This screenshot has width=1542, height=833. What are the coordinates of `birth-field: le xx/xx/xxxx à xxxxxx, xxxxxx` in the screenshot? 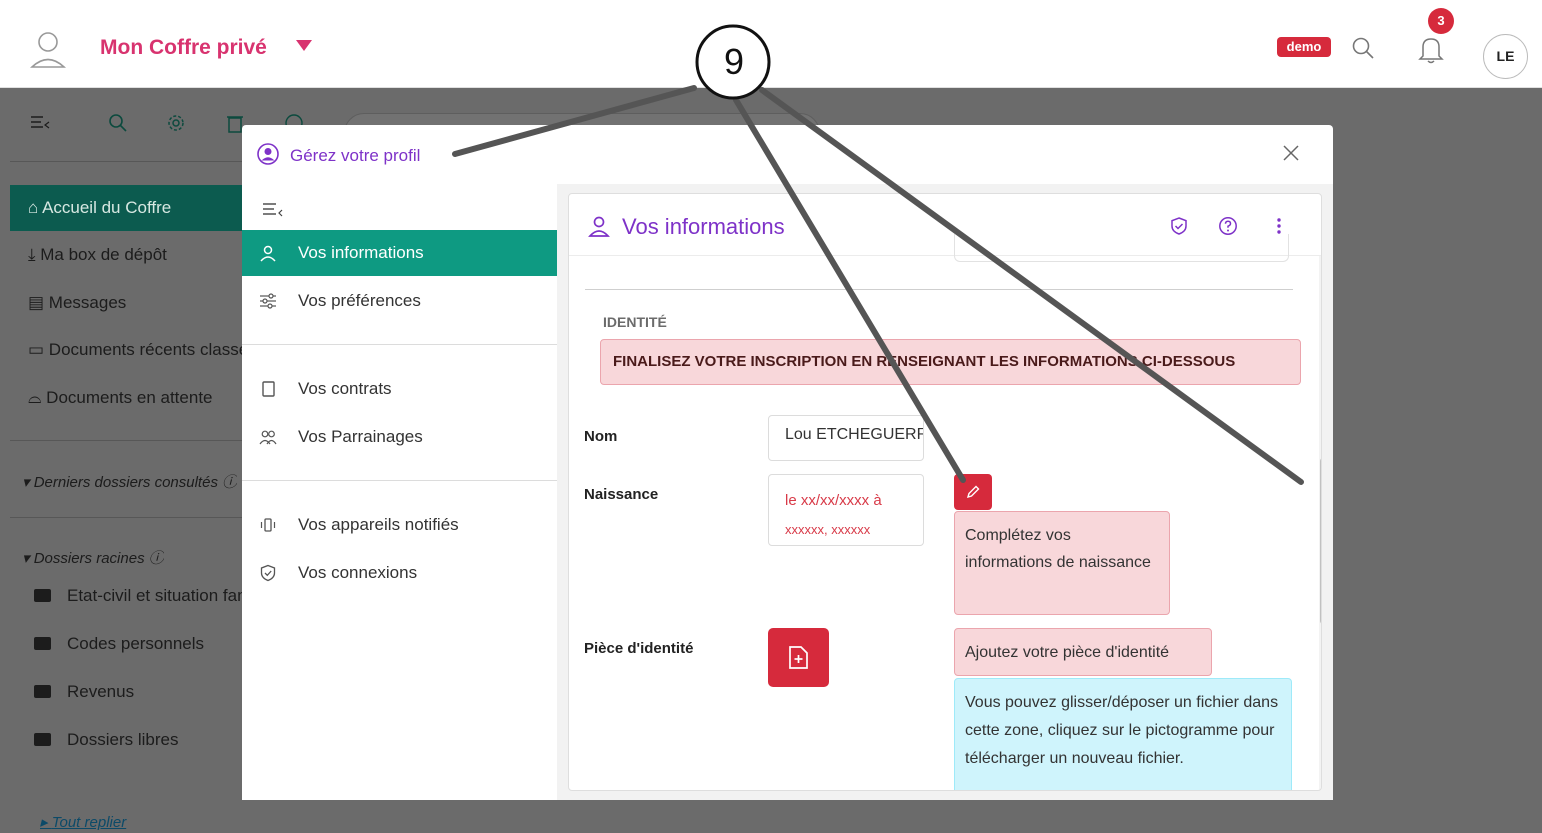 It's located at (846, 510).